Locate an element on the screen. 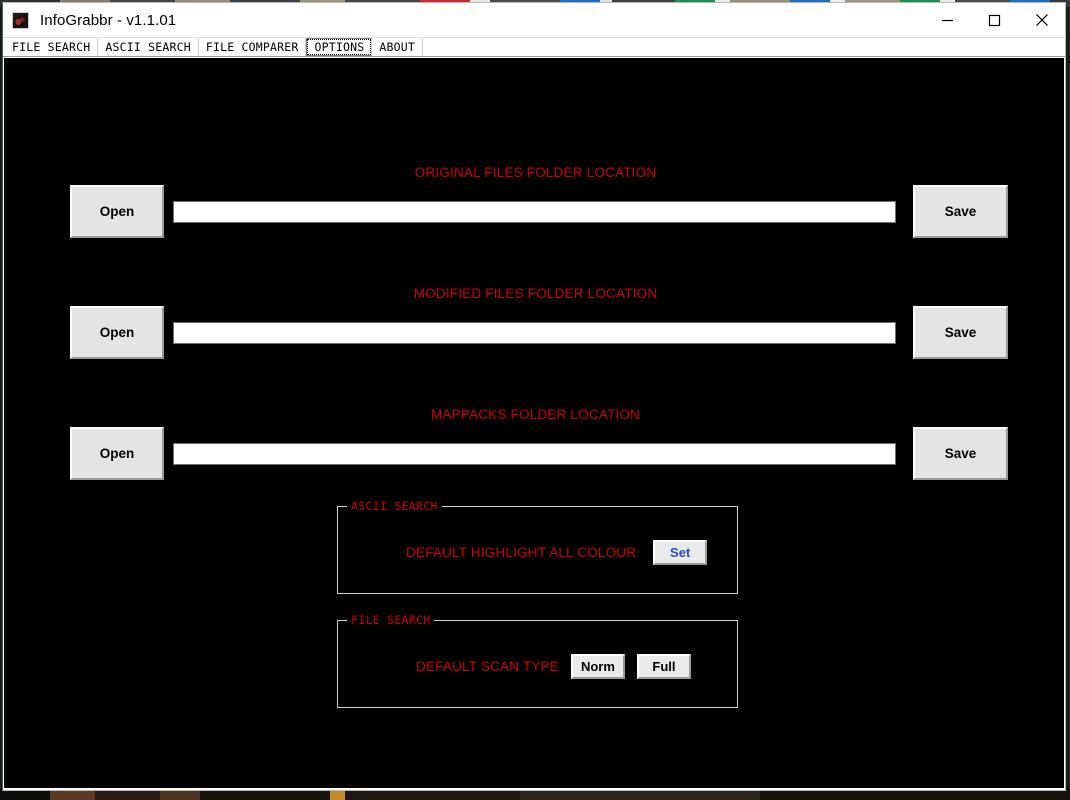  minimize-button is located at coordinates (947, 20).